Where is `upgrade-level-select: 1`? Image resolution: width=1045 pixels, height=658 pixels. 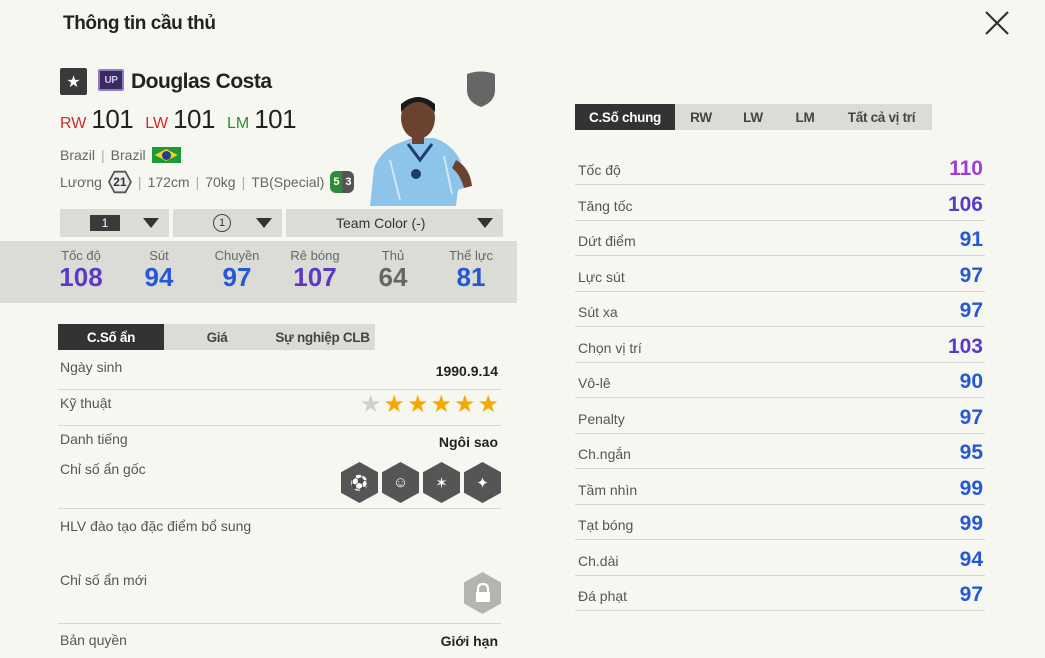
upgrade-level-select: 1 is located at coordinates (114, 223).